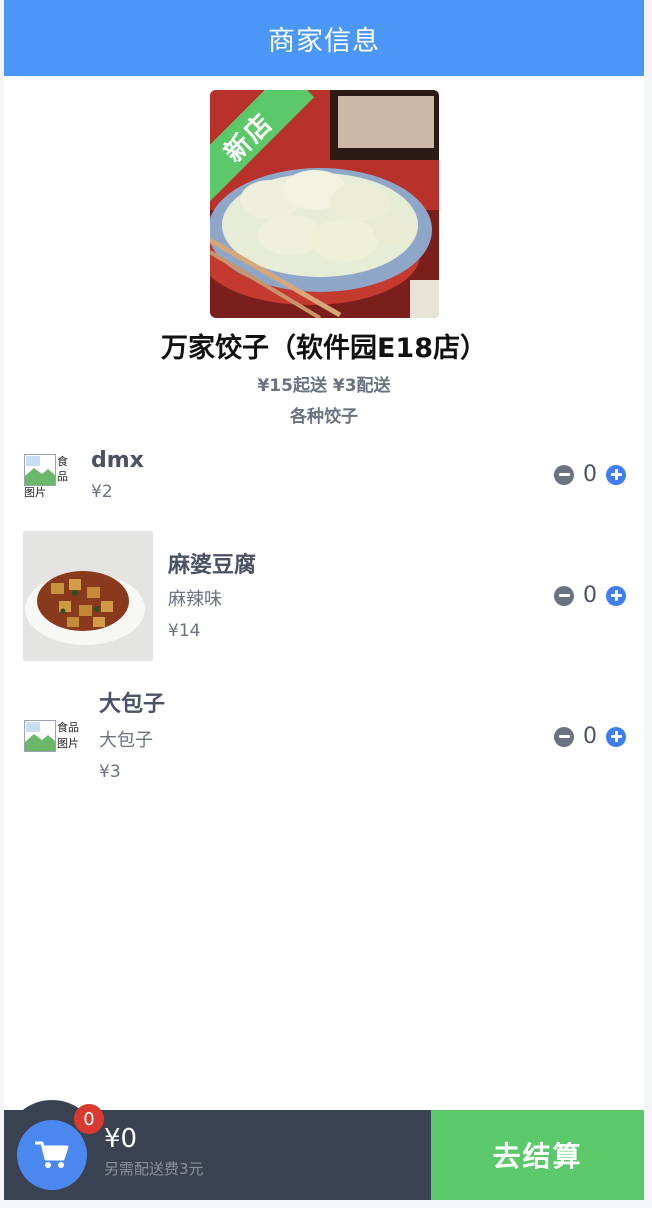 The width and height of the screenshot is (652, 1208). Describe the element at coordinates (217, 1150) in the screenshot. I see `cart-summary: 0 ¥0 另需配送费3元` at that location.